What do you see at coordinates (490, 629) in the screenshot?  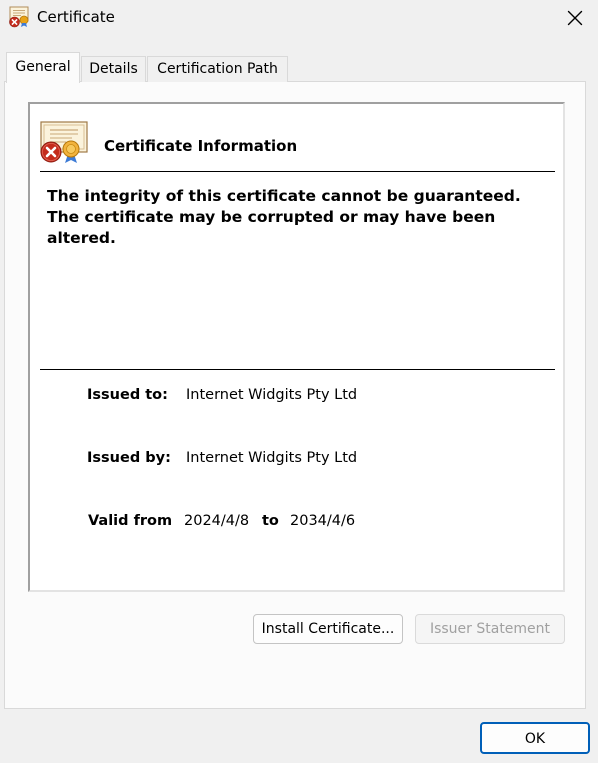 I see `issuer-statement-button: Issuer Statement` at bounding box center [490, 629].